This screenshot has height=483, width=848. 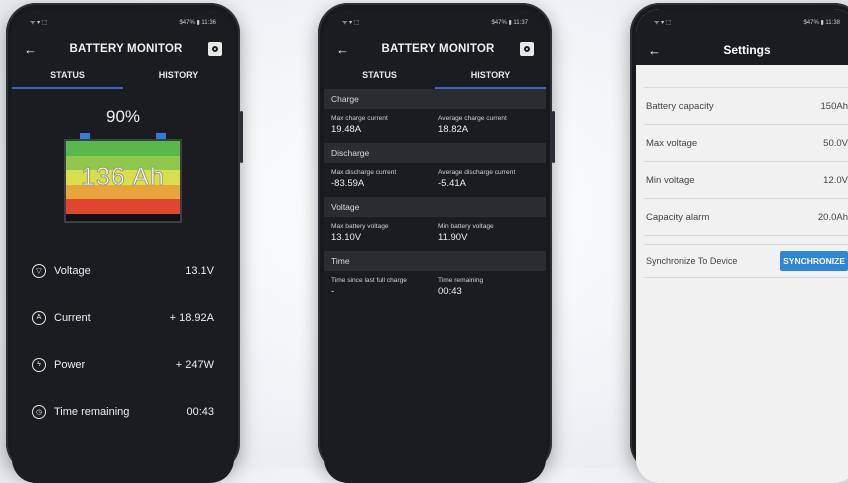 I want to click on status-bar: ᯤ ▾ ⬚ $47% ▮ 11:37, so click(x=435, y=22).